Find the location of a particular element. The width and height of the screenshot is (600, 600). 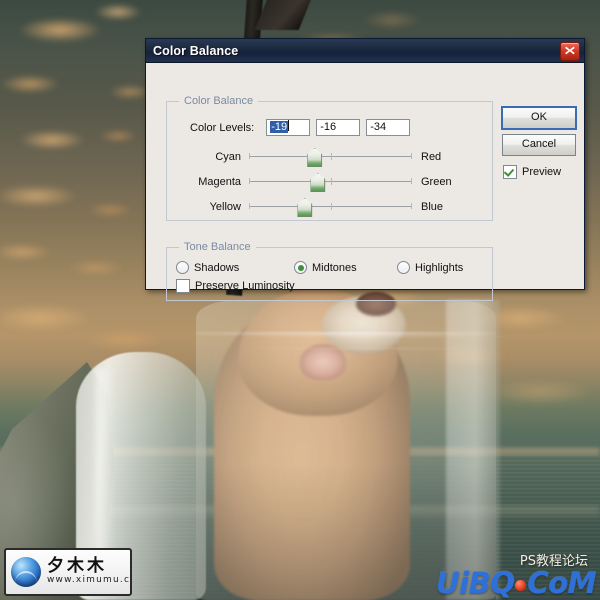

preview-checkbox-box is located at coordinates (510, 172).